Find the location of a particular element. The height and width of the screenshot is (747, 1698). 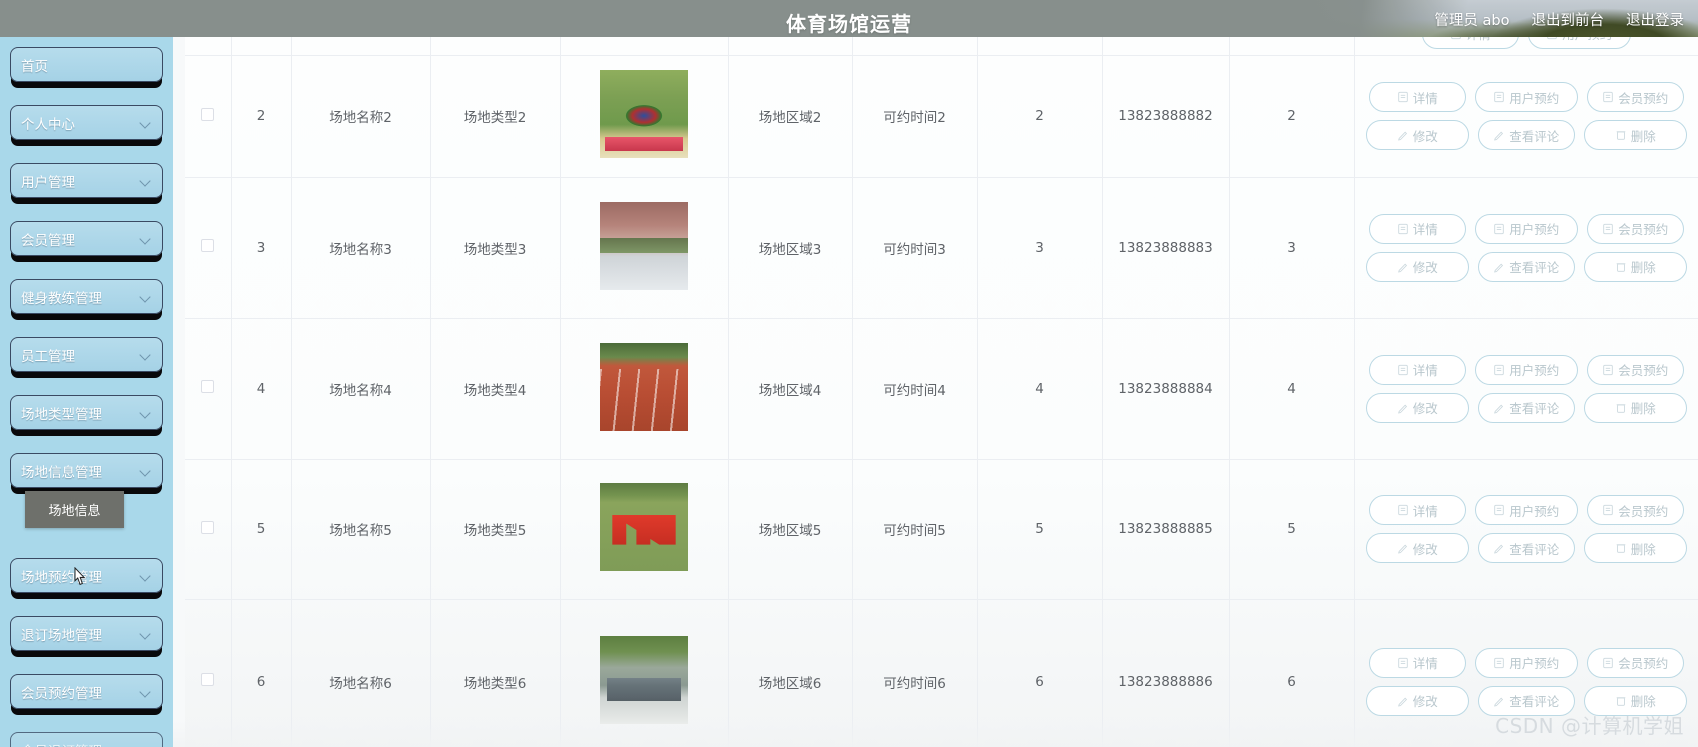

cell-name: 场地名称3 is located at coordinates (361, 248).